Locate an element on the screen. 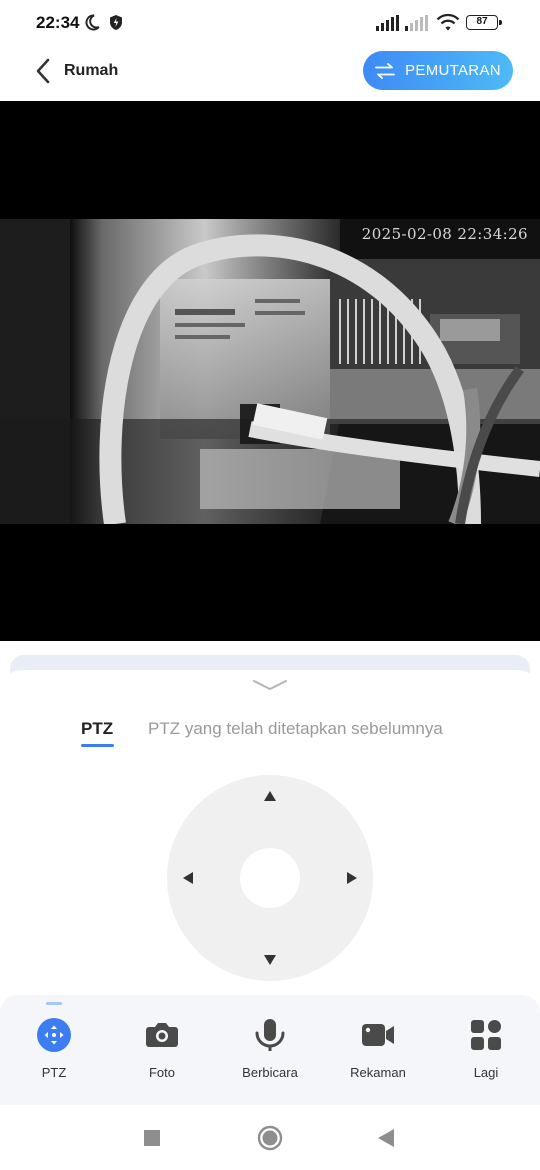  arrow-right-button is located at coordinates (352, 878).